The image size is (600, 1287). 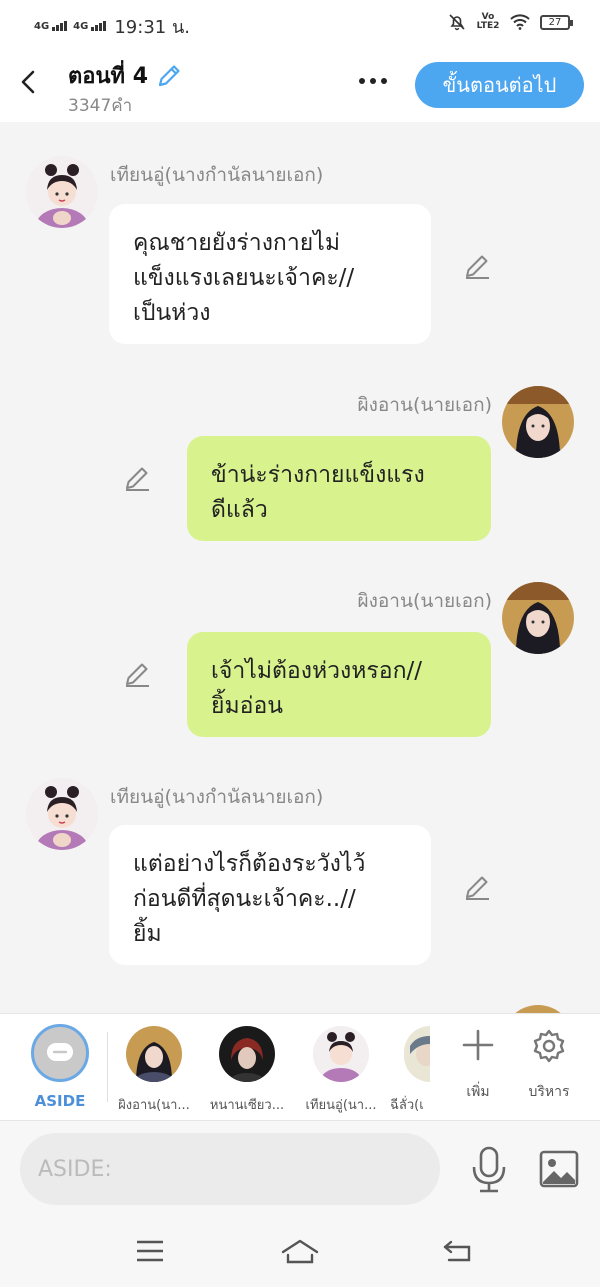 I want to click on message-line: เป็นห่วง, so click(x=172, y=313).